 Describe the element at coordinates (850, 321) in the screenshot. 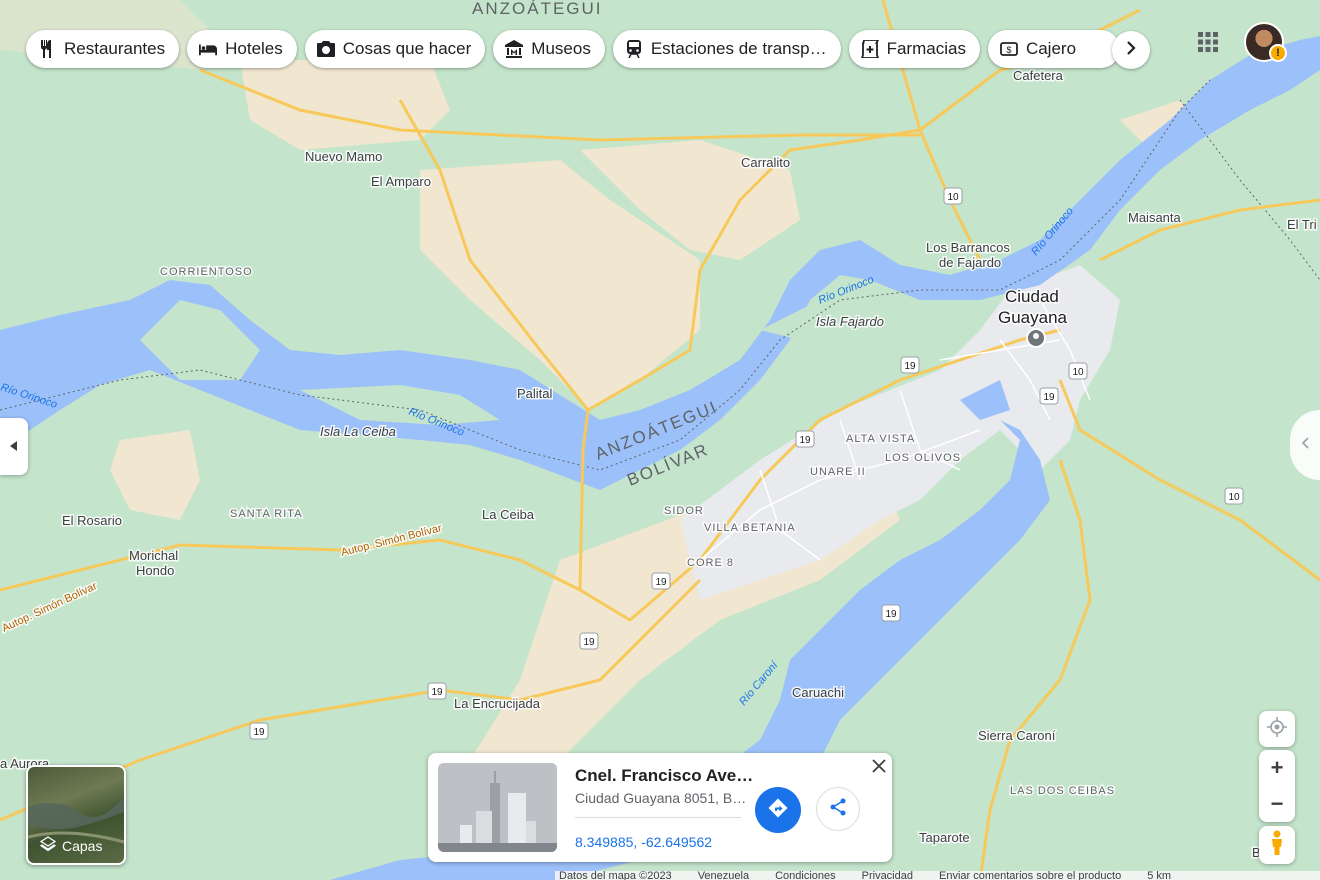

I see `island-fajardo: Isla Fajardo` at that location.